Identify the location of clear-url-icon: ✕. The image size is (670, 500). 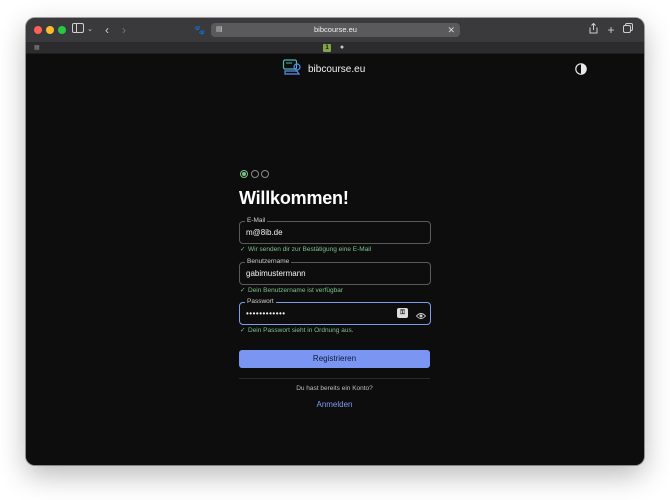
(451, 30).